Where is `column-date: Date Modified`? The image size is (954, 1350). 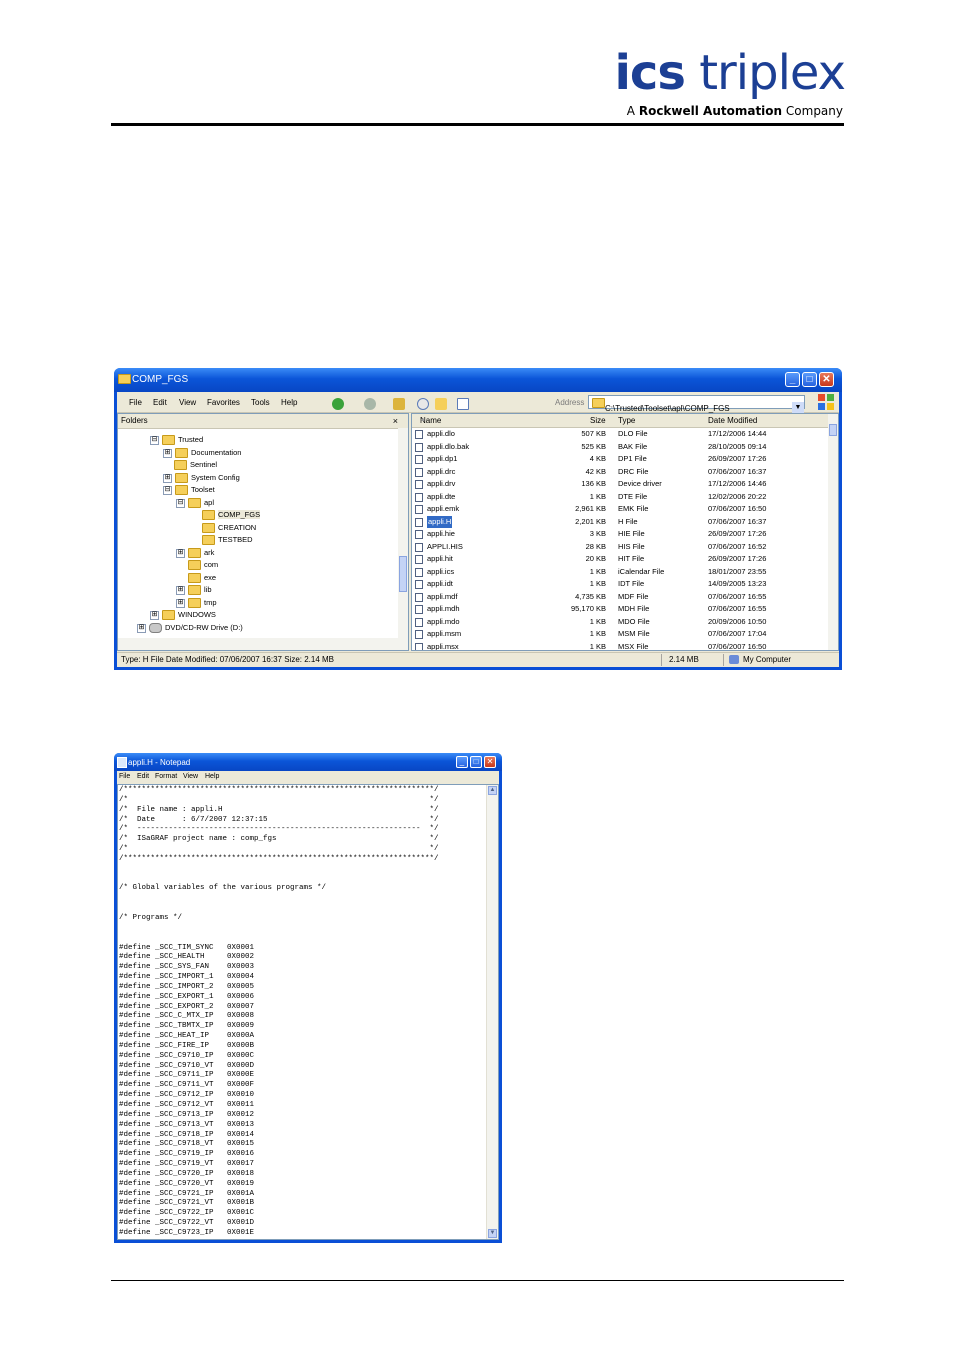
column-date: Date Modified is located at coordinates (732, 420).